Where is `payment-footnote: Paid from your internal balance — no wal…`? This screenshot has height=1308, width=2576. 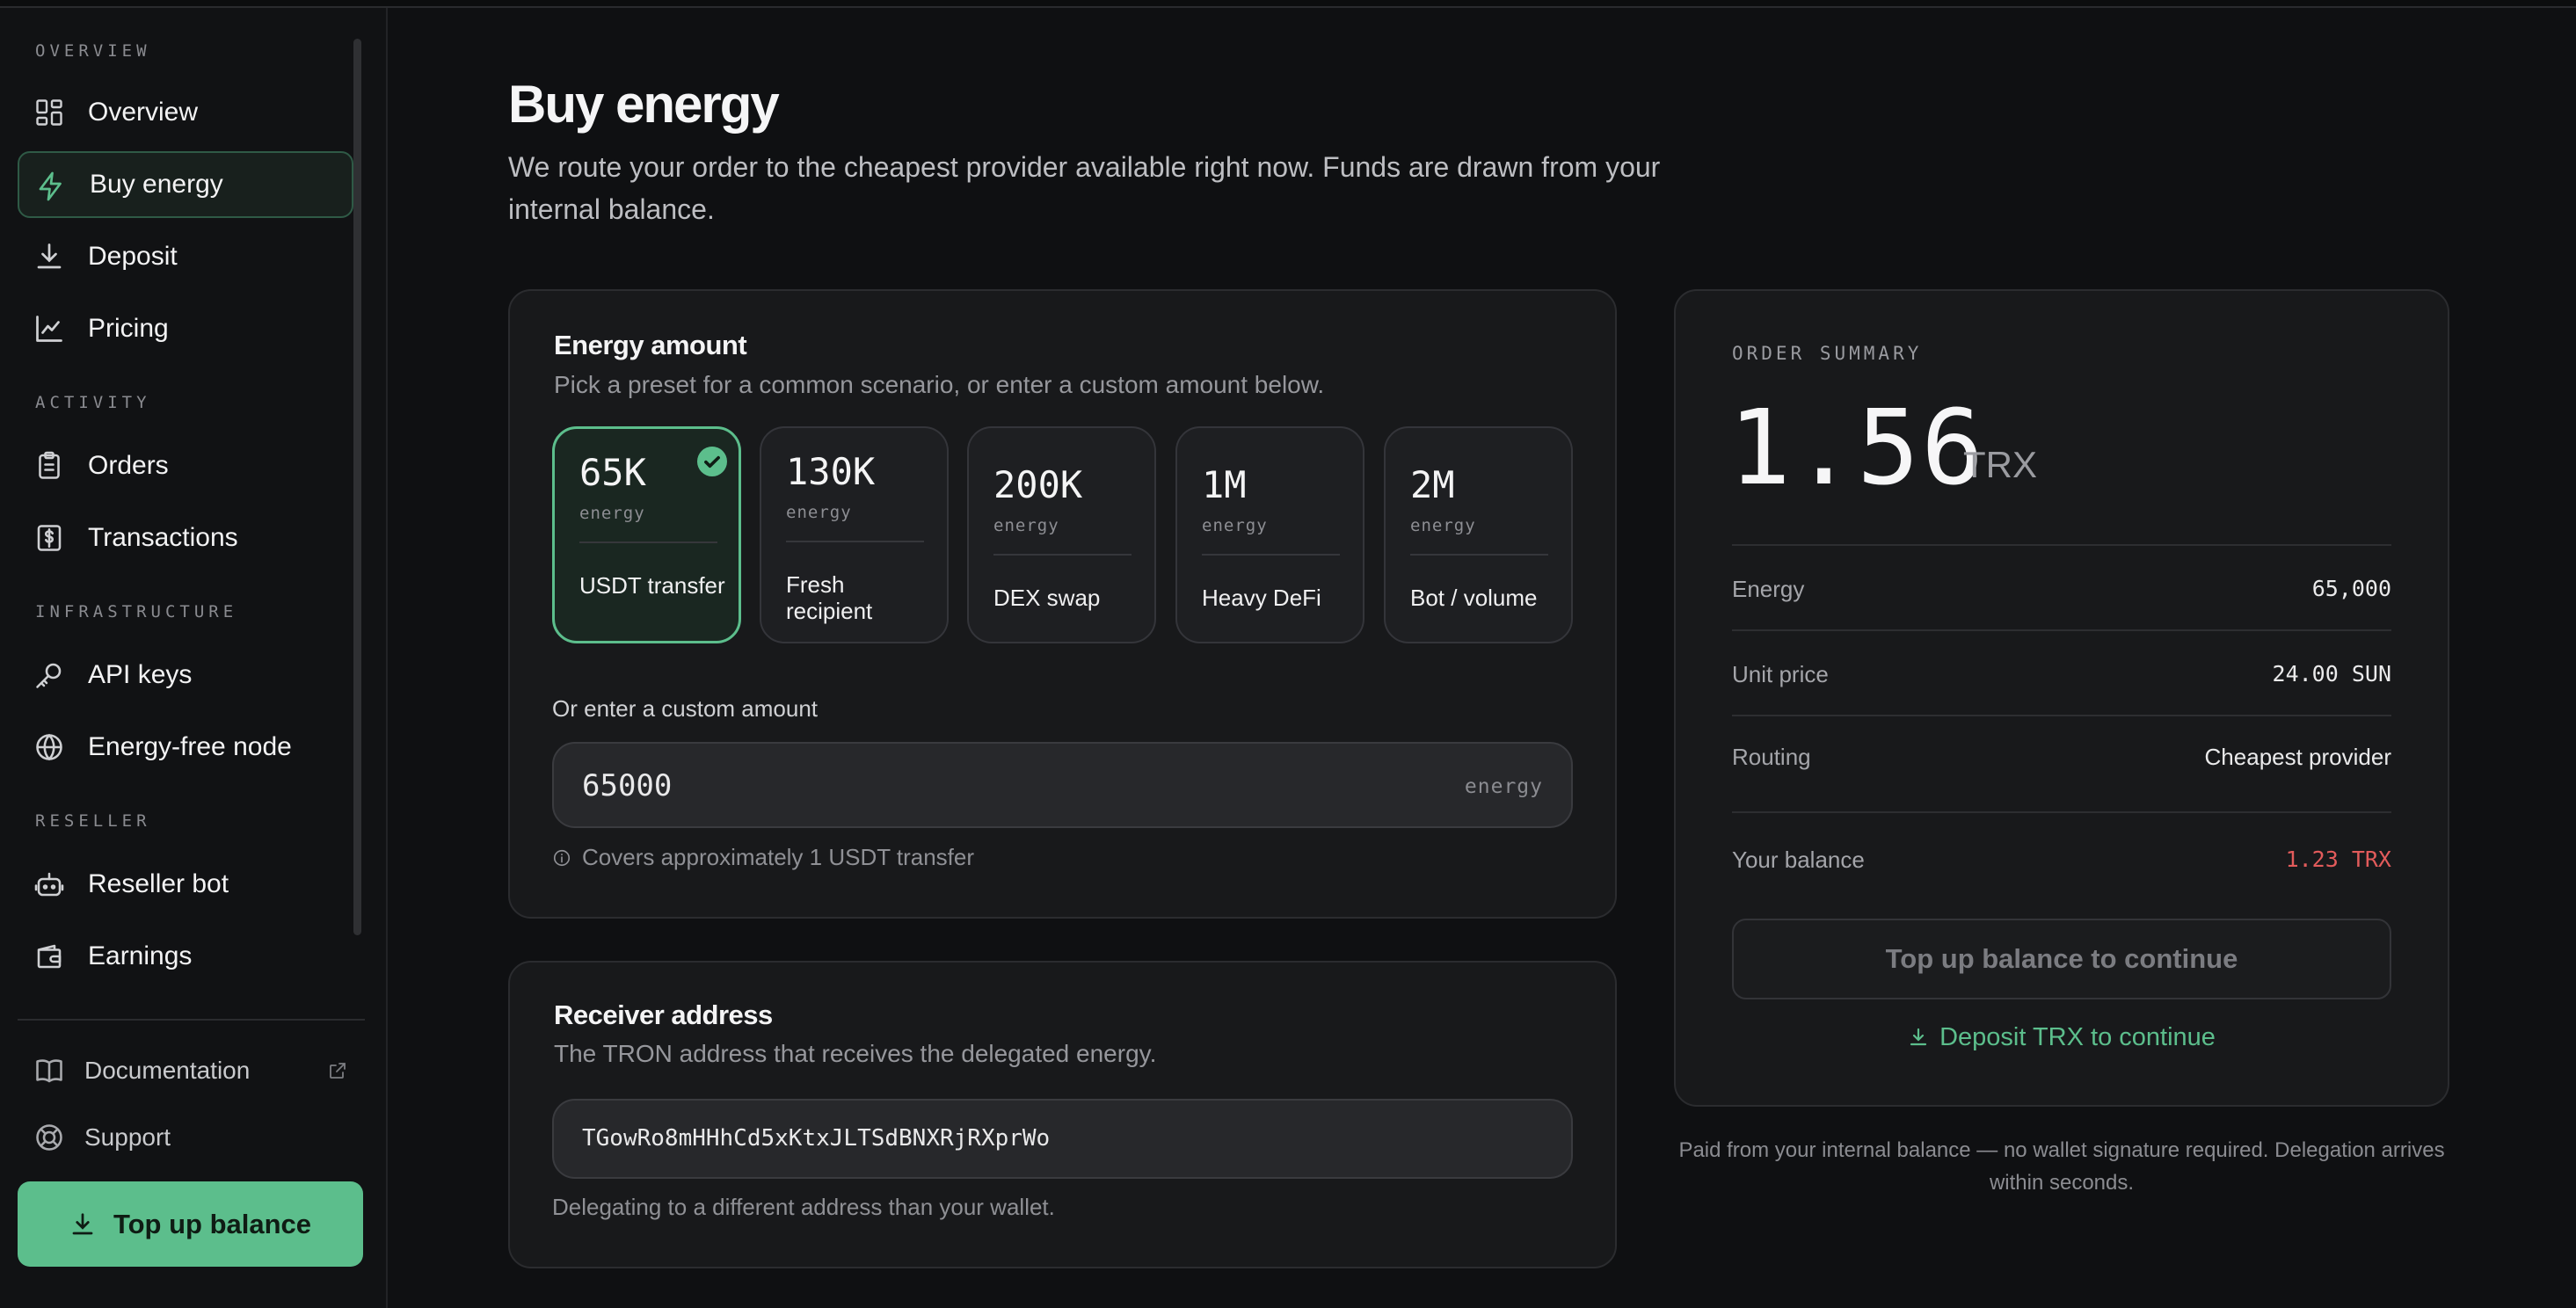 payment-footnote: Paid from your internal balance — no wal… is located at coordinates (2061, 1166).